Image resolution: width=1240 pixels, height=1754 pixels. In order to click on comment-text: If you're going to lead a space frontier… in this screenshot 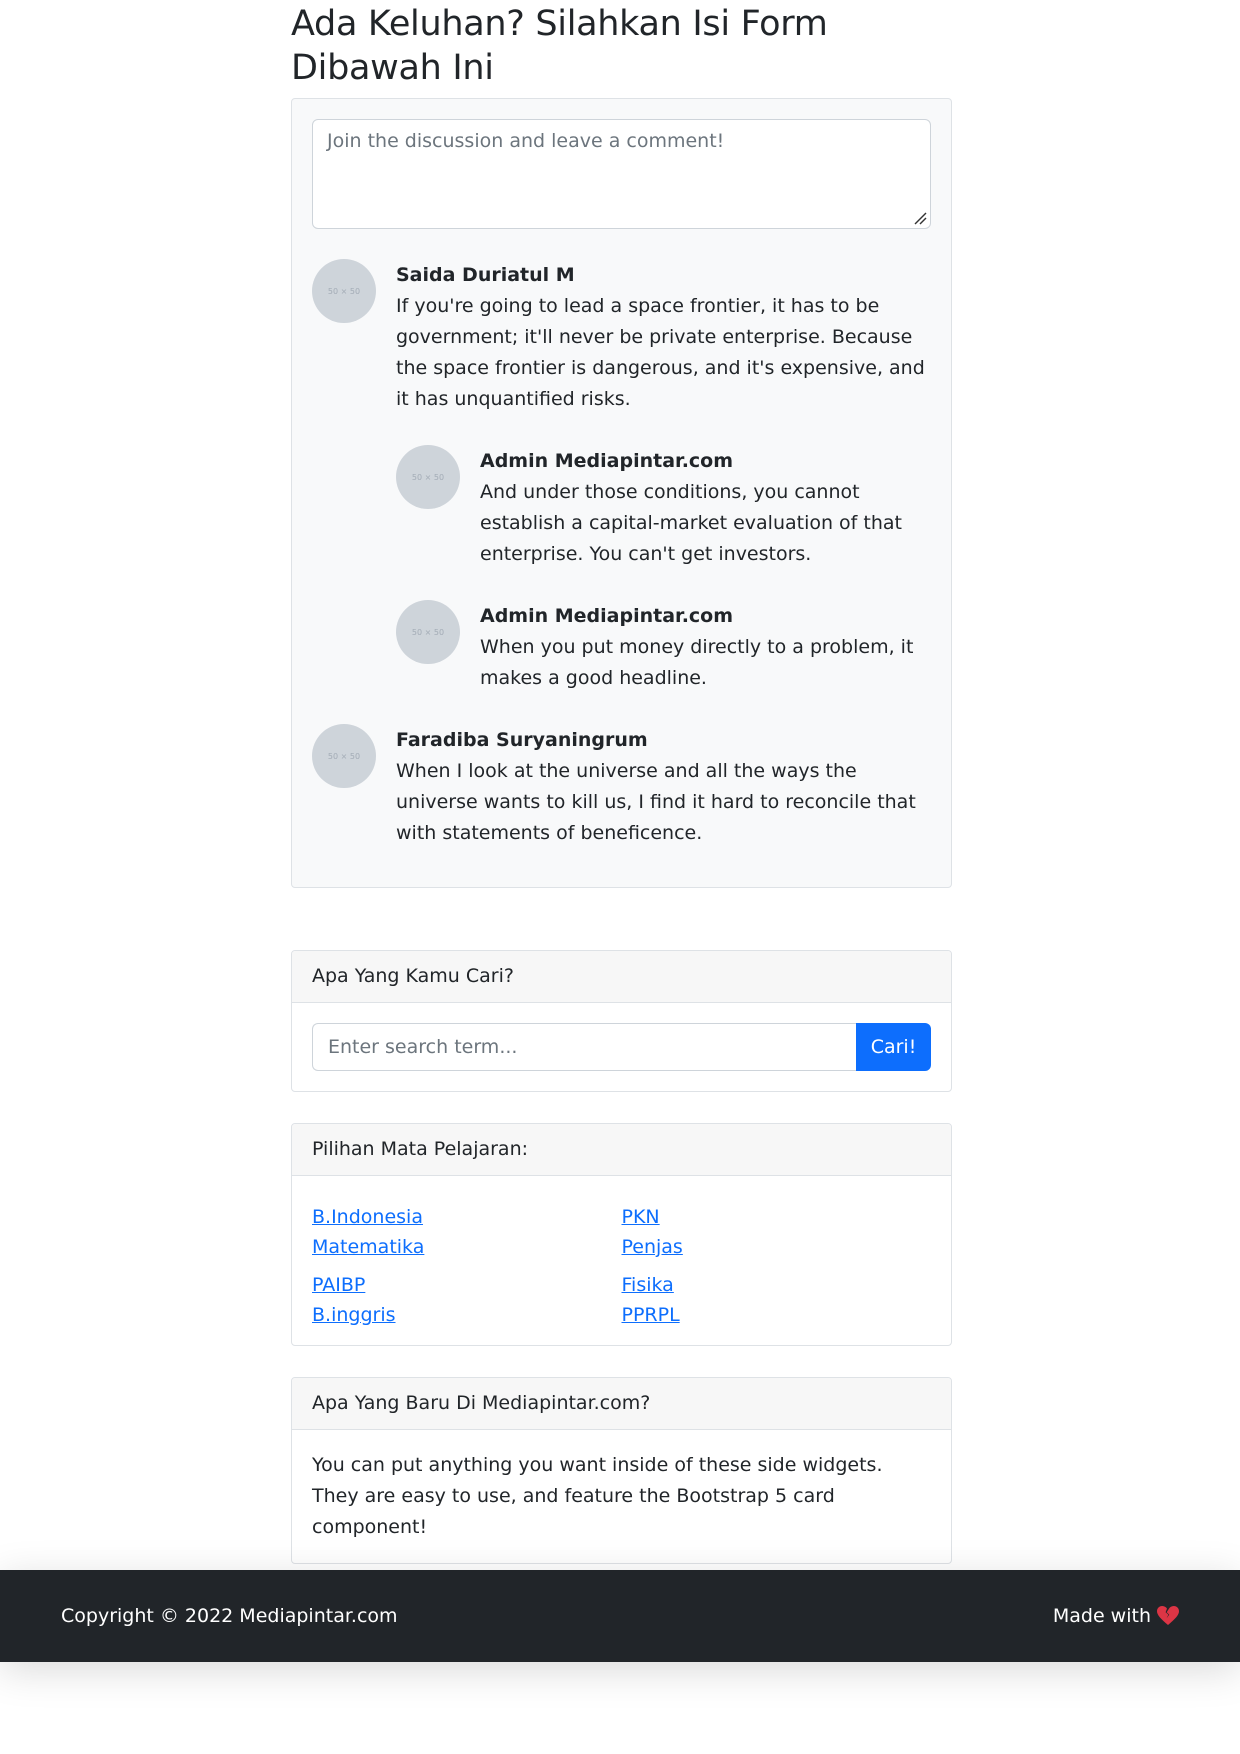, I will do `click(660, 352)`.